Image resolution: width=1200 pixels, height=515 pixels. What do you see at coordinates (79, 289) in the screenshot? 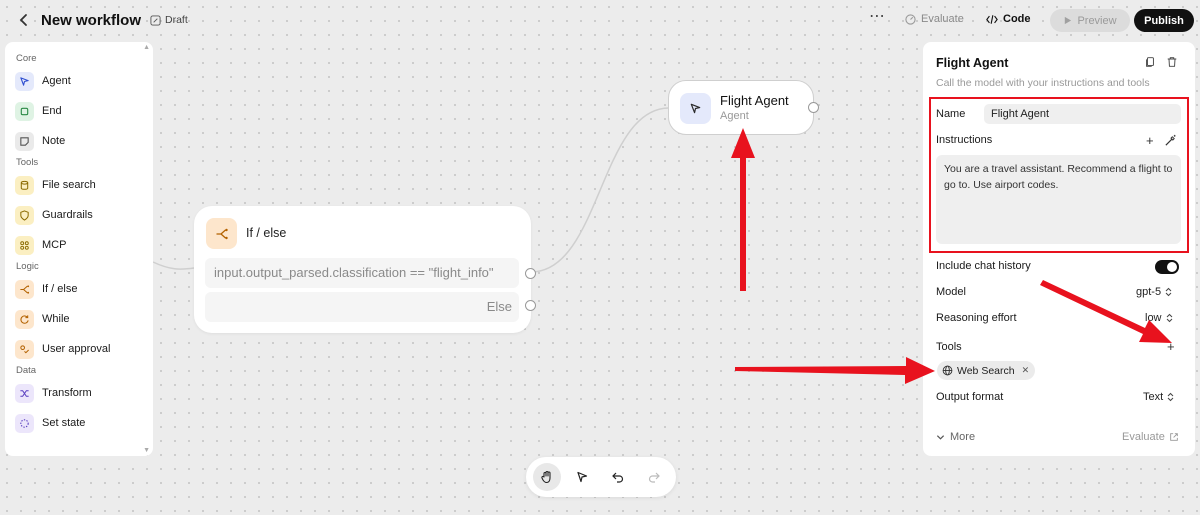
I see `palette-item-if-else: If / else` at bounding box center [79, 289].